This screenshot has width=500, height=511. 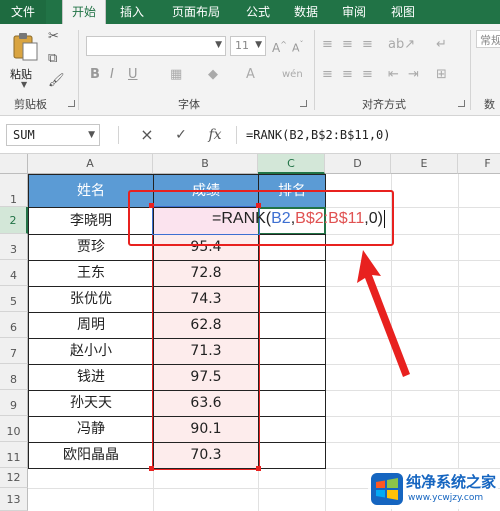 I want to click on row-header-2: 2, so click(x=14, y=220).